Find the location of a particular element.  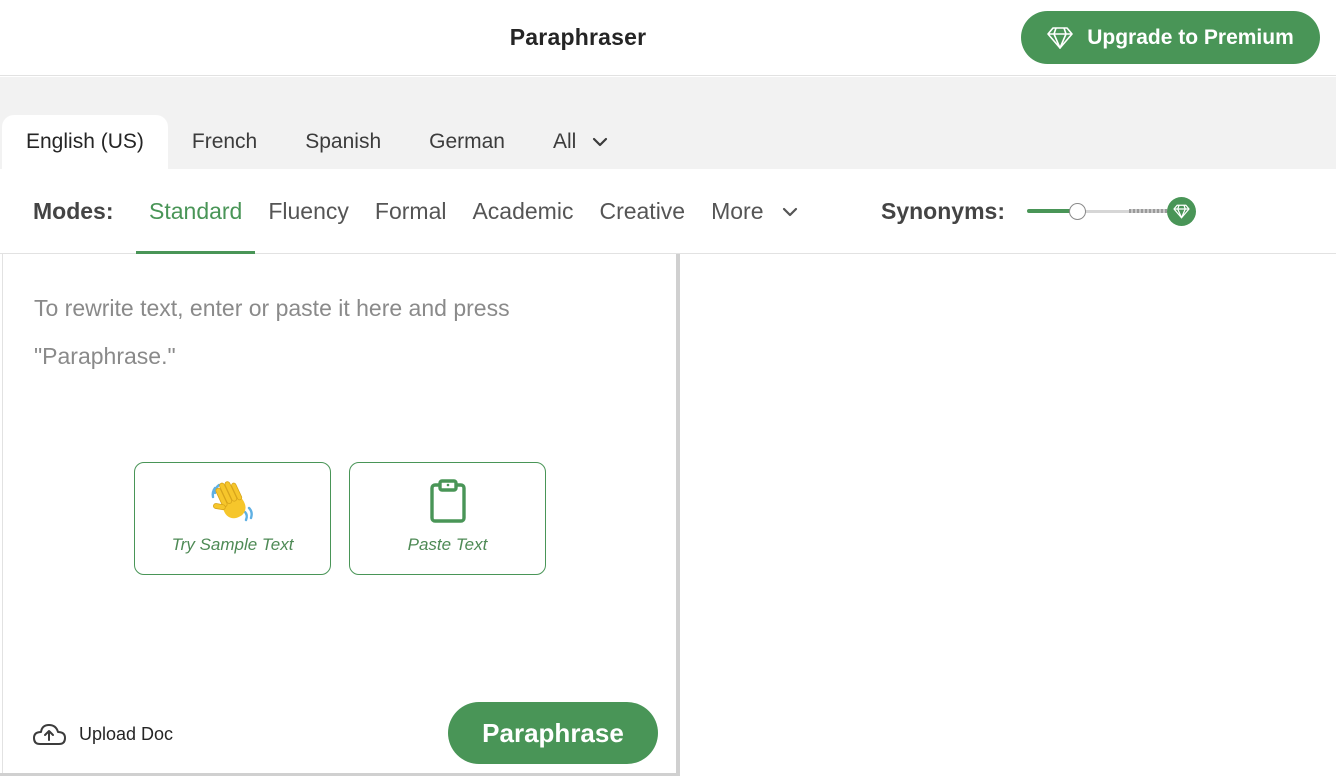

paste-text-button: Paste Text is located at coordinates (447, 518).